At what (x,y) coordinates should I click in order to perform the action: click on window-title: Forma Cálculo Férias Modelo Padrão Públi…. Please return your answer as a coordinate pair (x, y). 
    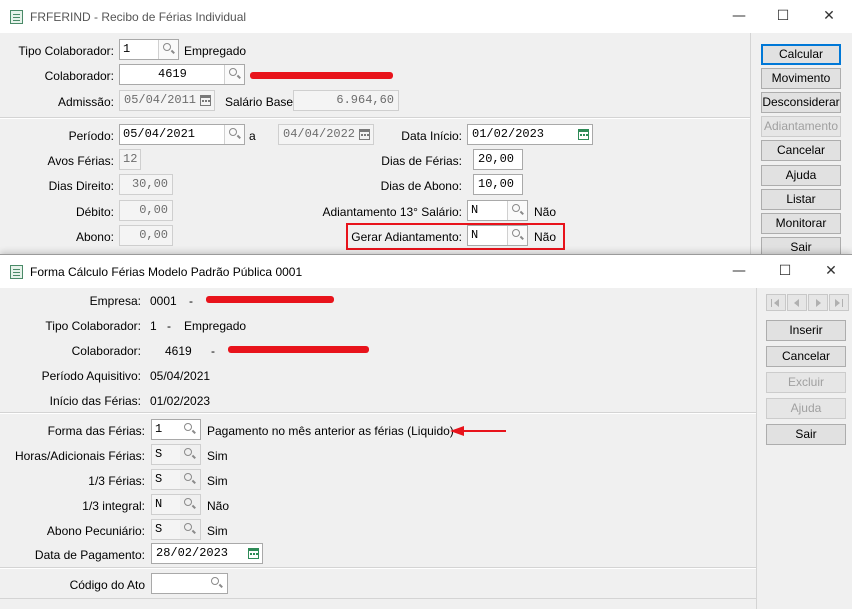
    Looking at the image, I should click on (166, 272).